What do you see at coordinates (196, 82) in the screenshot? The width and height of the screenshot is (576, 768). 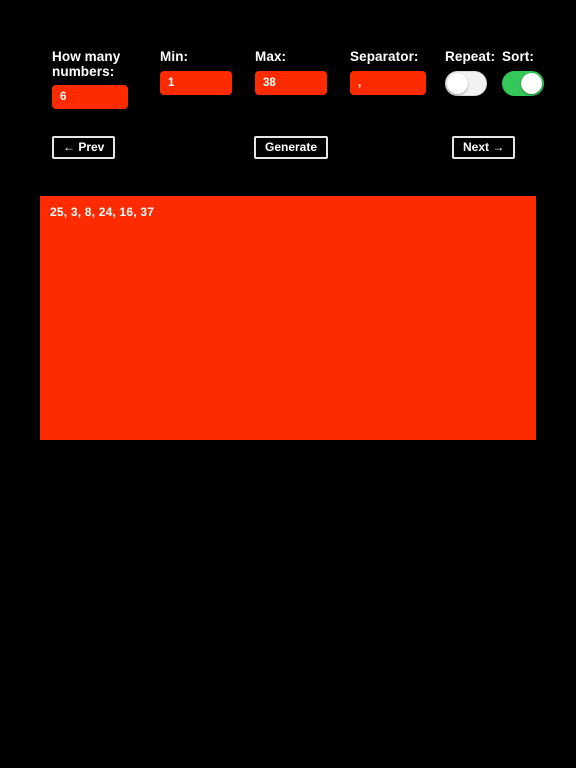 I see `input-min` at bounding box center [196, 82].